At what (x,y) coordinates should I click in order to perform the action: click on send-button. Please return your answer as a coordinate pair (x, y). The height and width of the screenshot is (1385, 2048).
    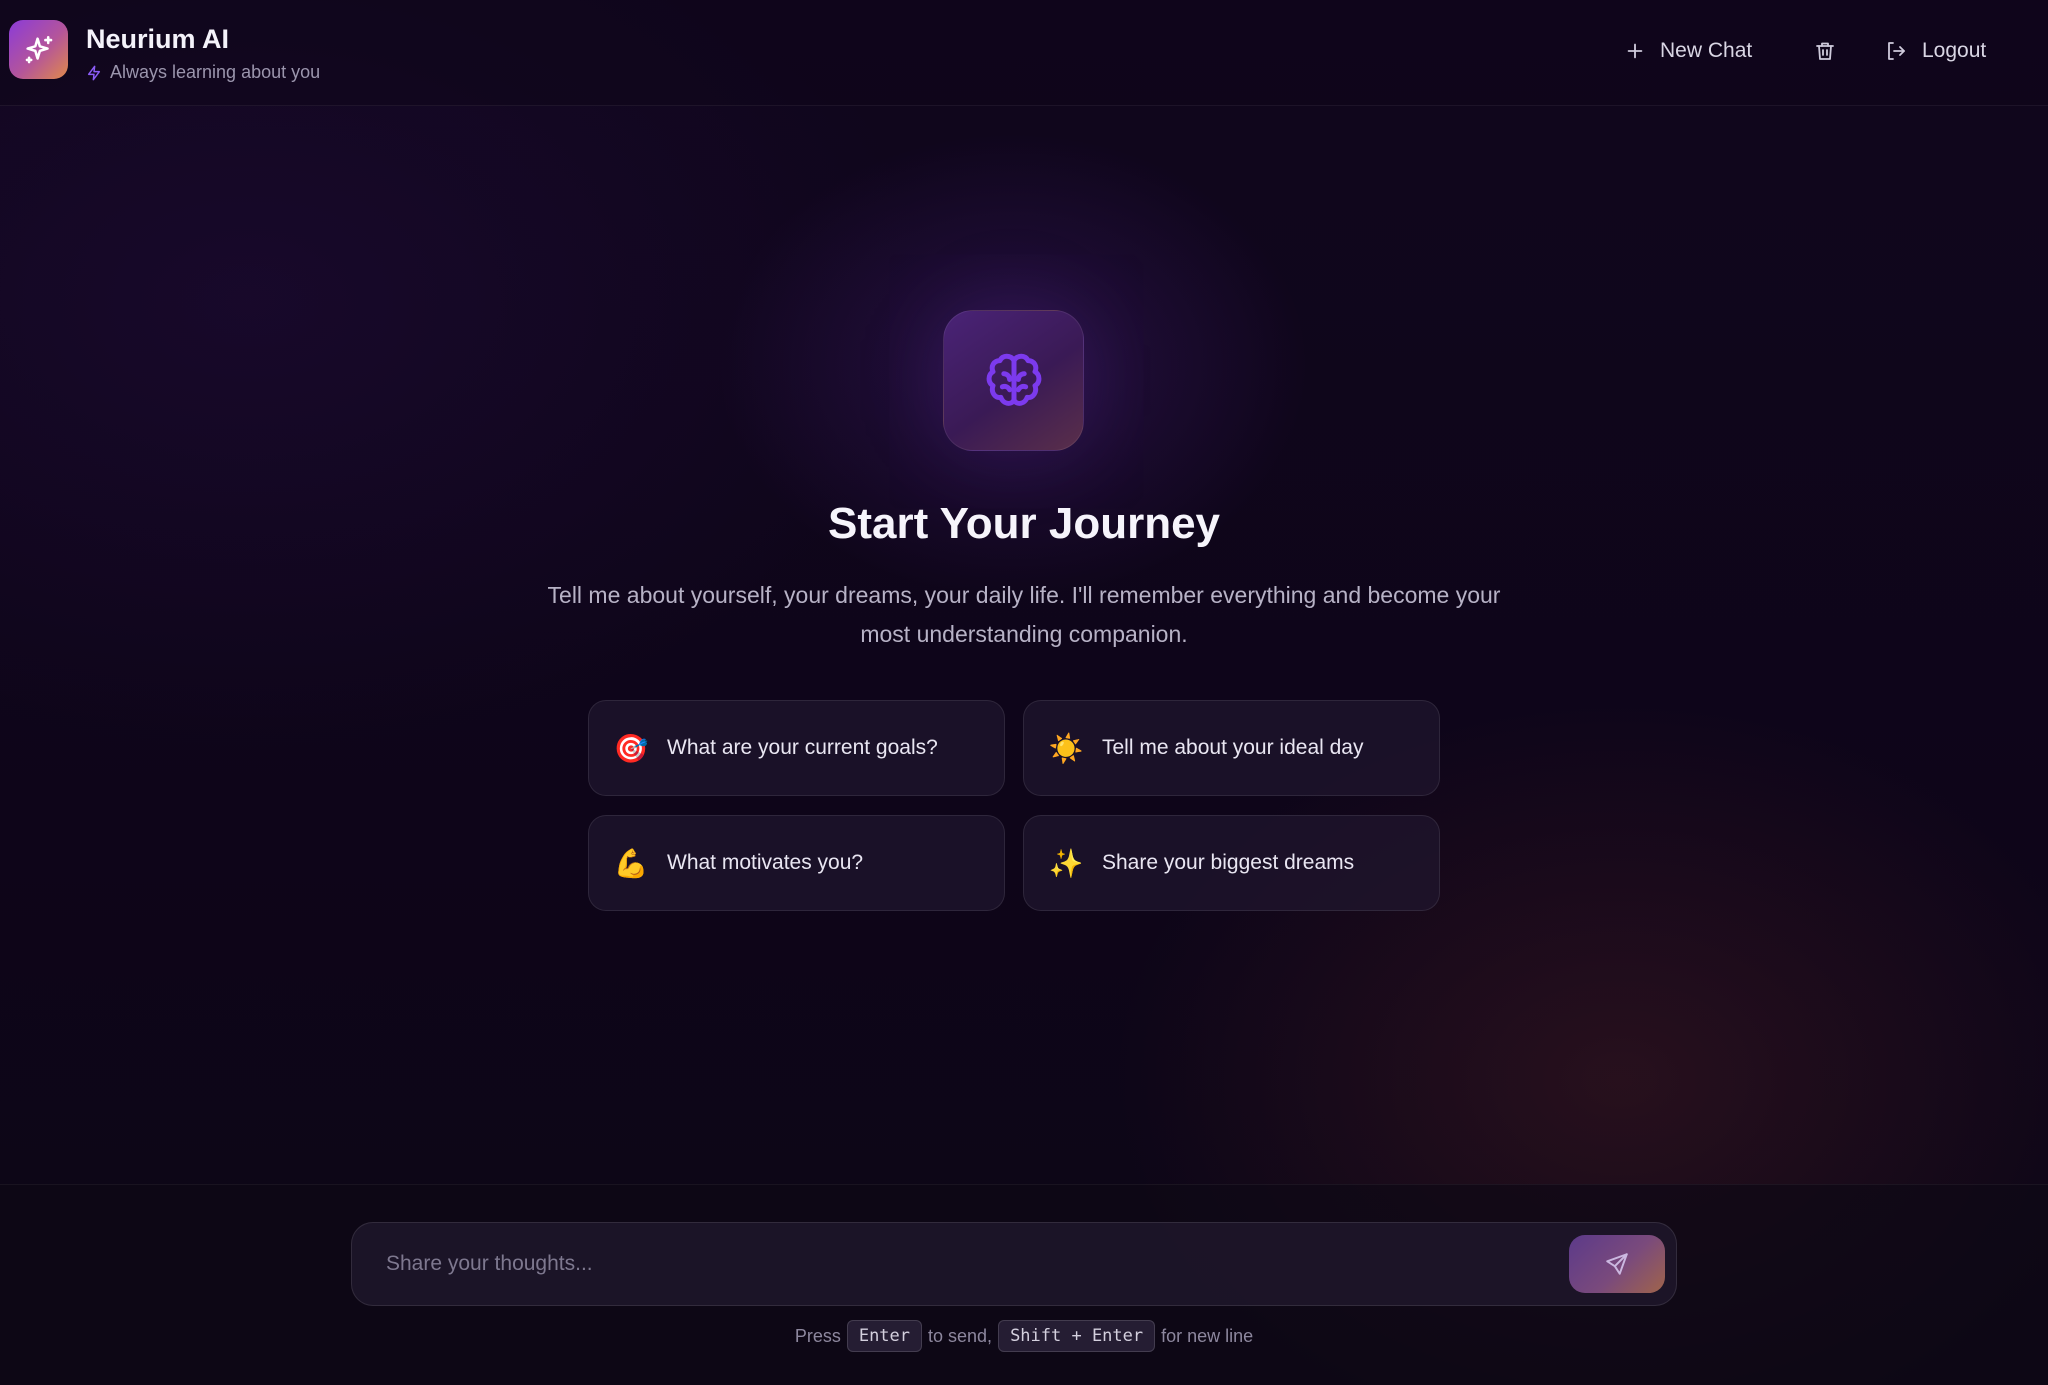
    Looking at the image, I should click on (1617, 1264).